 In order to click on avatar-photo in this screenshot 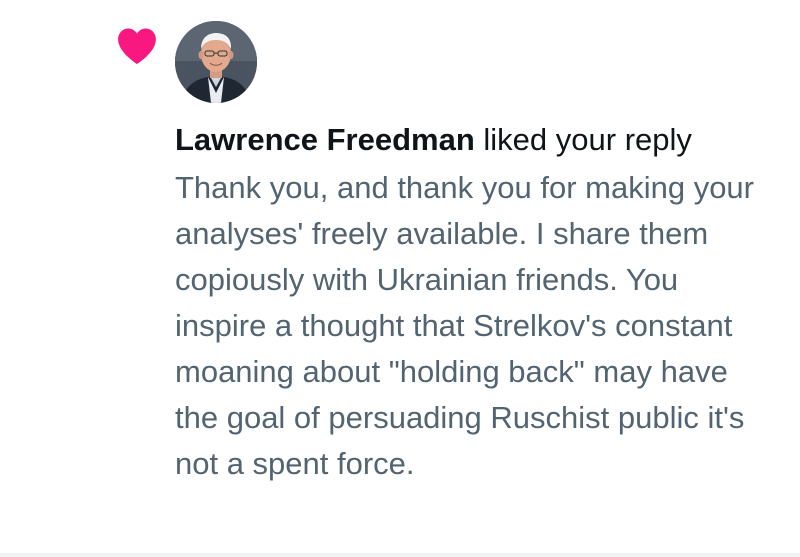, I will do `click(216, 62)`.